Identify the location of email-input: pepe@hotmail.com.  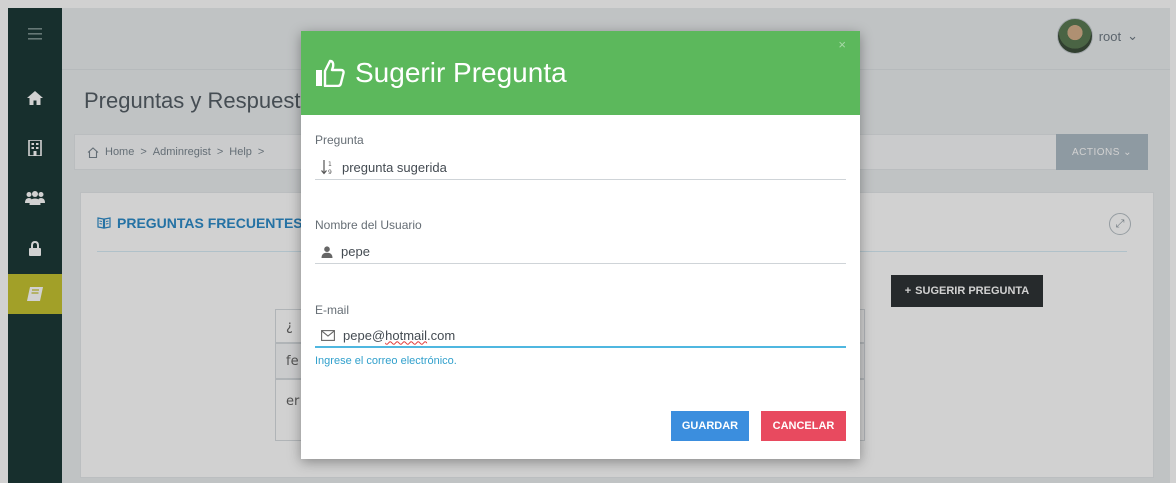
(580, 336).